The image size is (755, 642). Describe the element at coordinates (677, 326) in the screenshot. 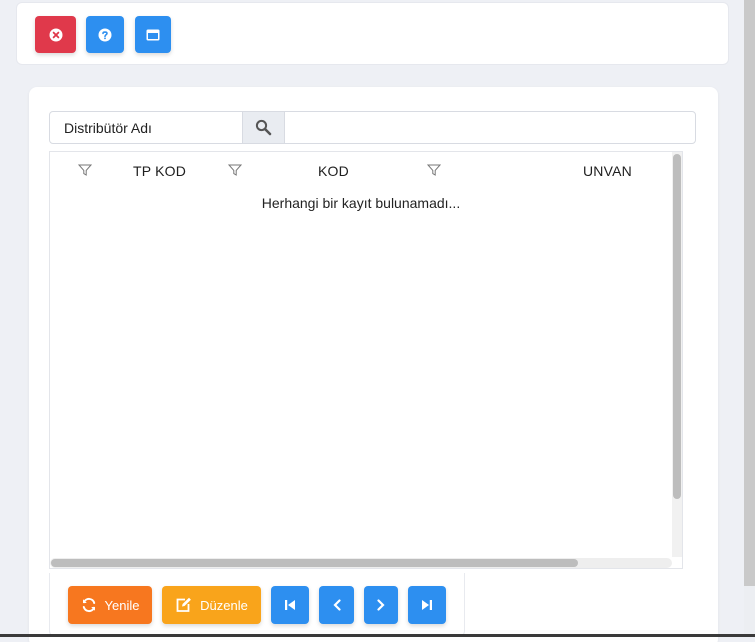

I see `grid-vertical-scrollbar-thumb` at that location.